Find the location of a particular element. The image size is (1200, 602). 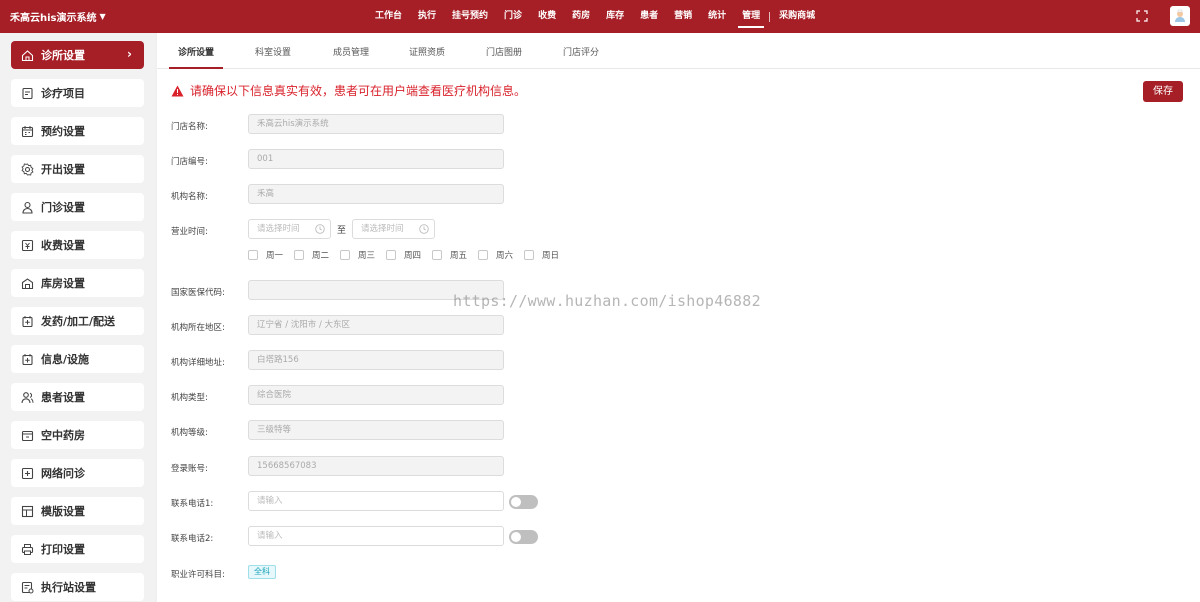

weekday-label: 周五 is located at coordinates (459, 256).